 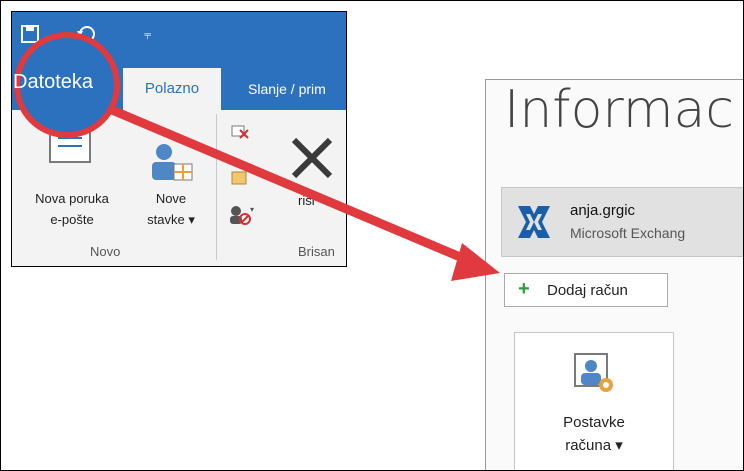 What do you see at coordinates (594, 445) in the screenshot?
I see `account-settings-label-line2: računa ▾` at bounding box center [594, 445].